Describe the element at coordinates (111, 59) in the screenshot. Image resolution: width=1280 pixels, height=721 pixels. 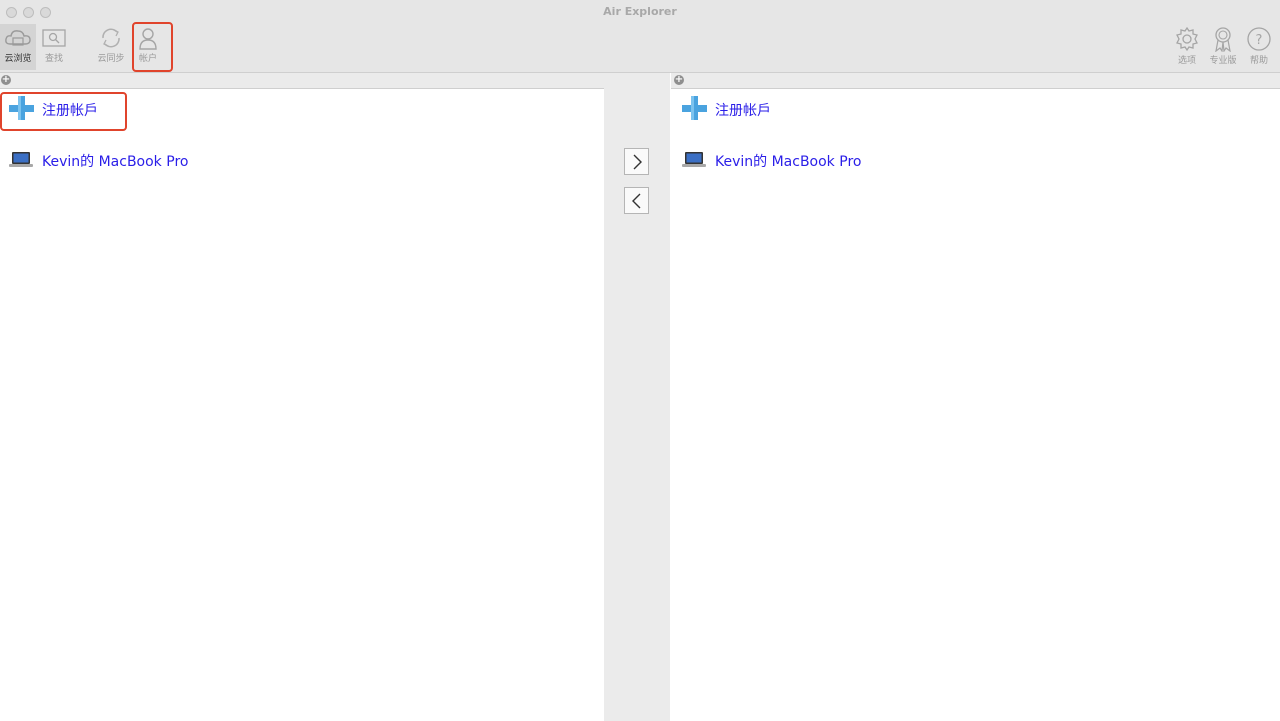
I see `cloud-sync-label: 云同步` at that location.